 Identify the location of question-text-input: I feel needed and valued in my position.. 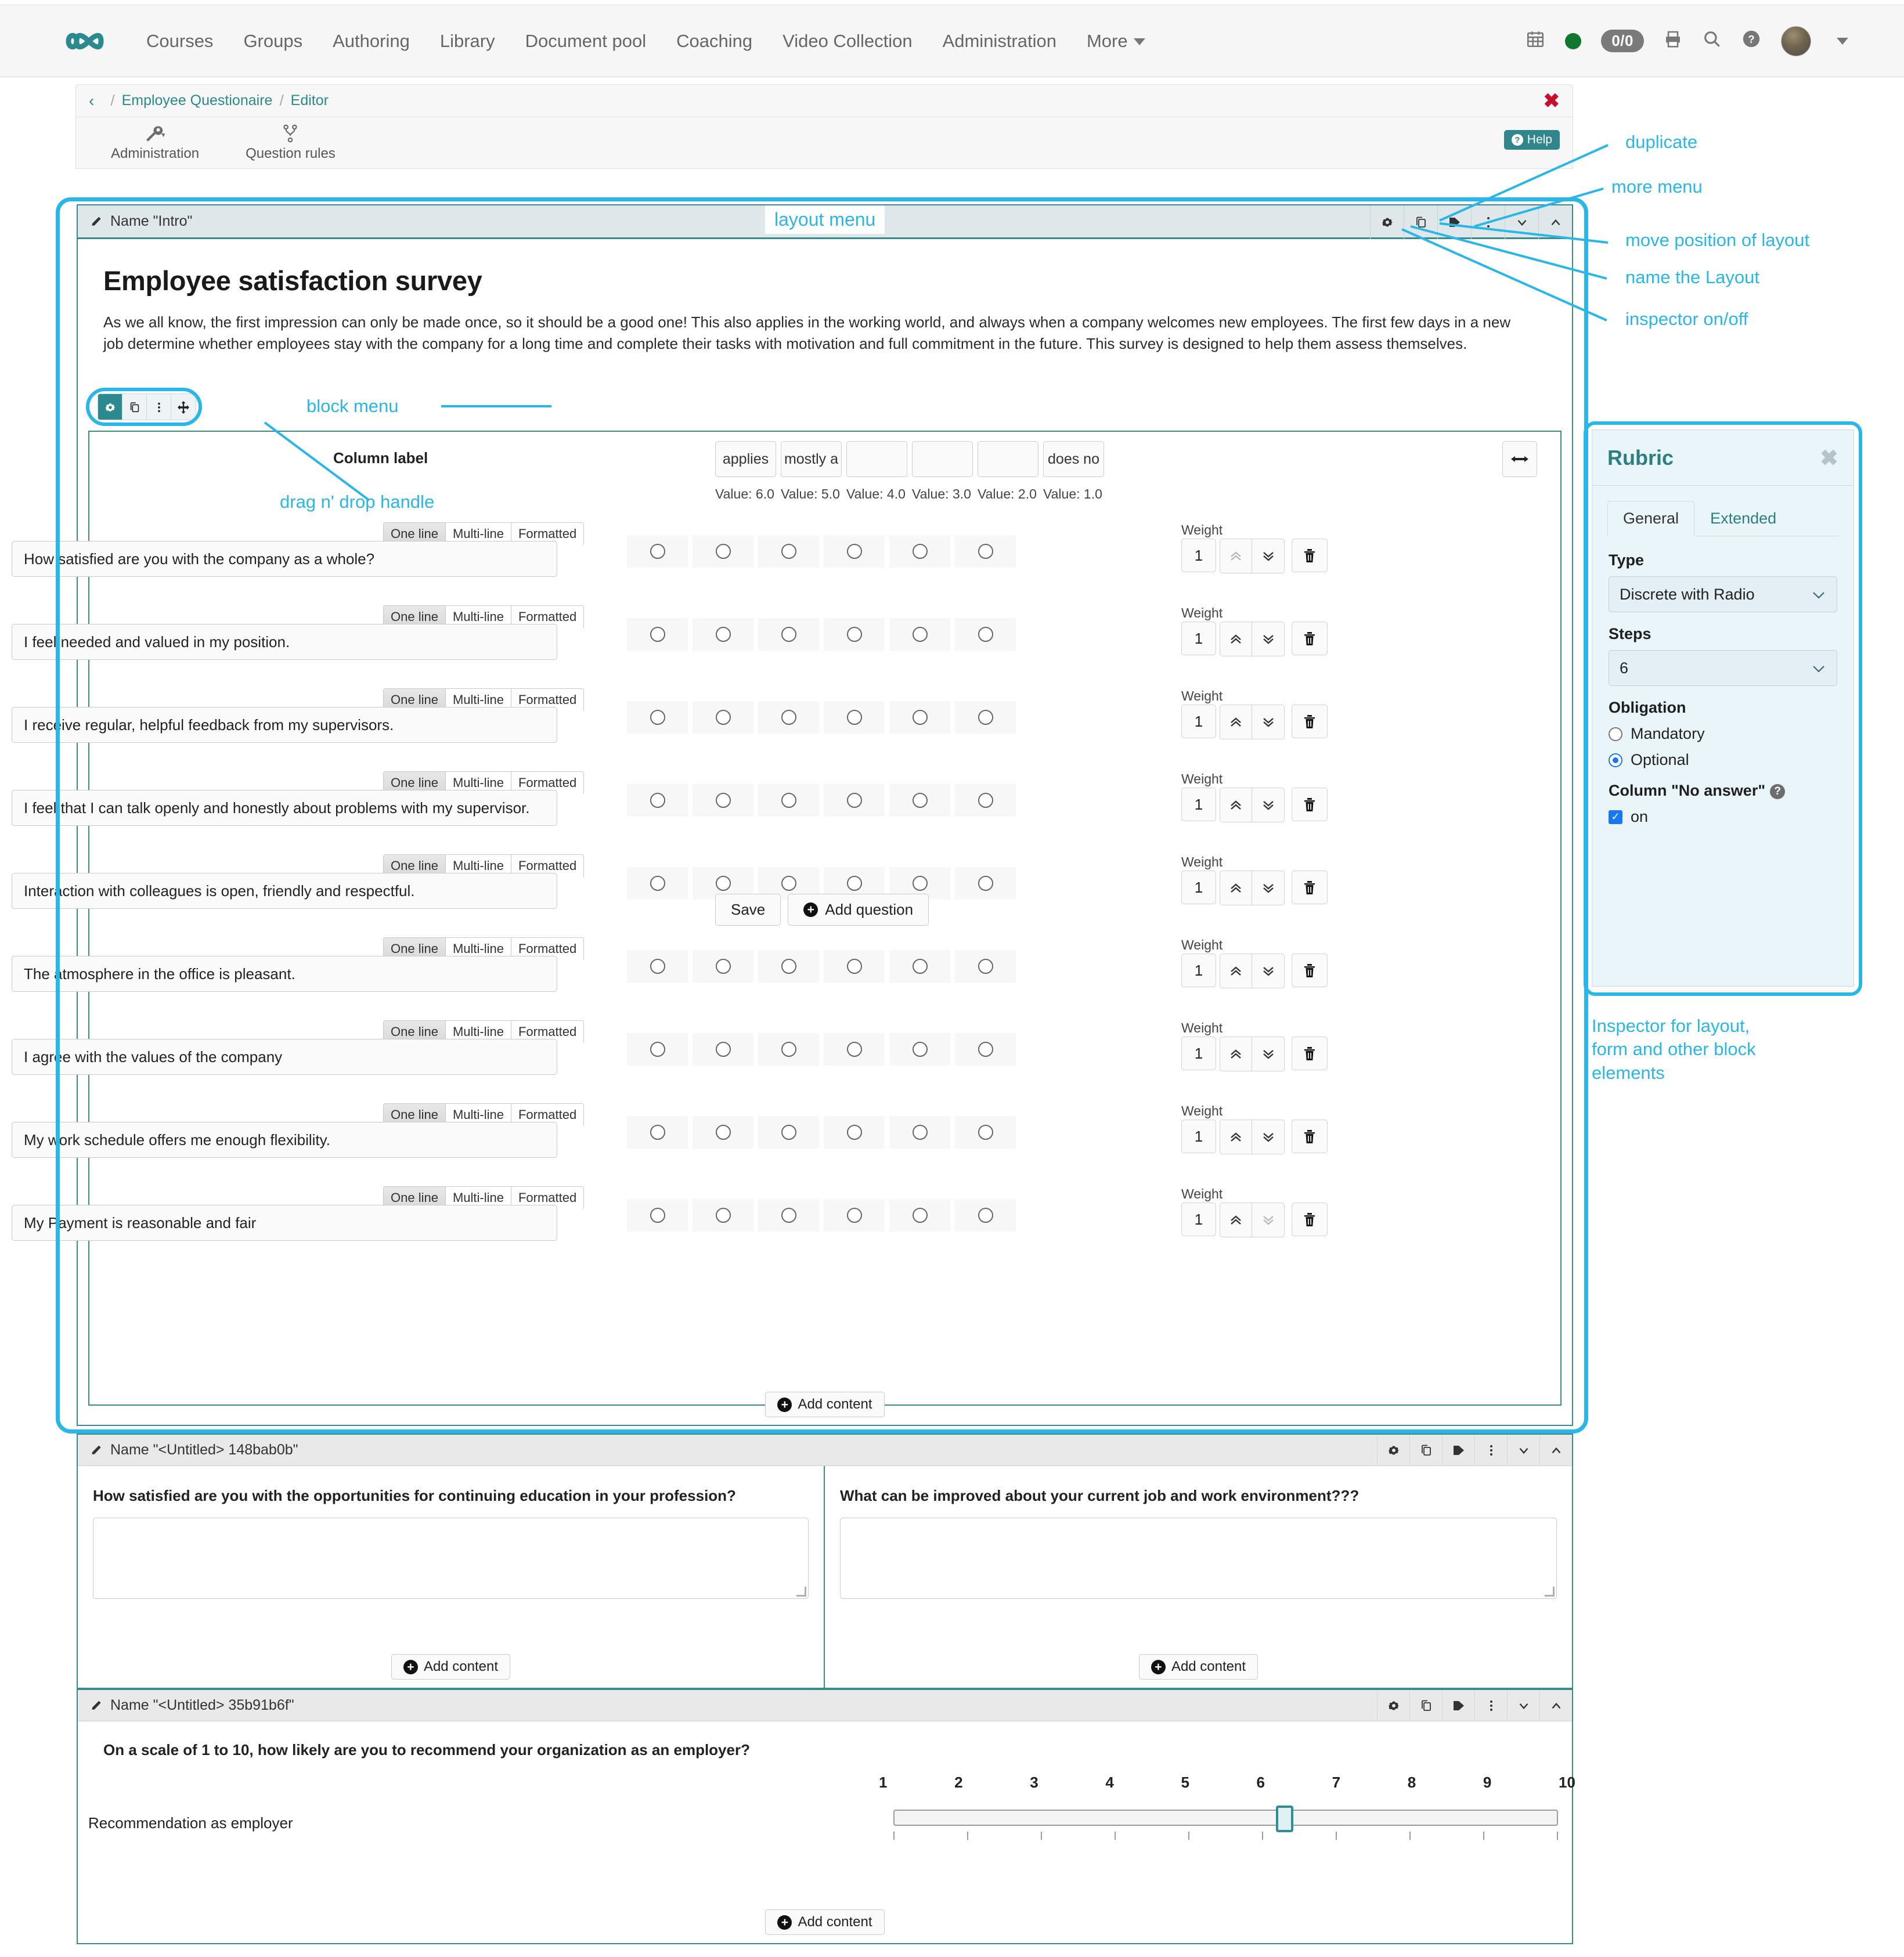
(284, 642).